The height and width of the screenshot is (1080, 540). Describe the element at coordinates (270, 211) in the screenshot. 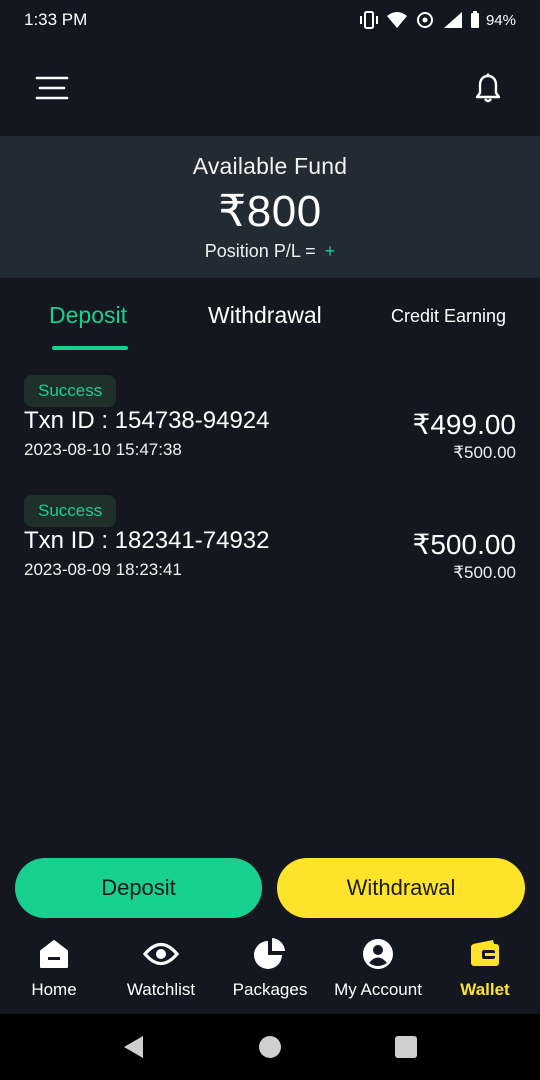

I see `fund-amount: ₹800` at that location.